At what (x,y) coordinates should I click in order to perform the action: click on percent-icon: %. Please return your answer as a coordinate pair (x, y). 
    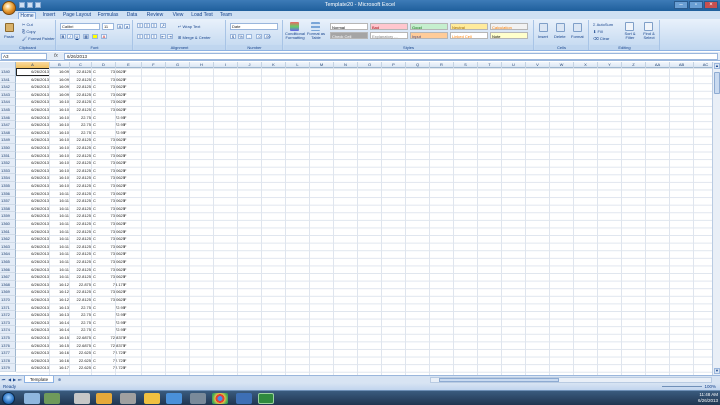
    Looking at the image, I should click on (241, 36).